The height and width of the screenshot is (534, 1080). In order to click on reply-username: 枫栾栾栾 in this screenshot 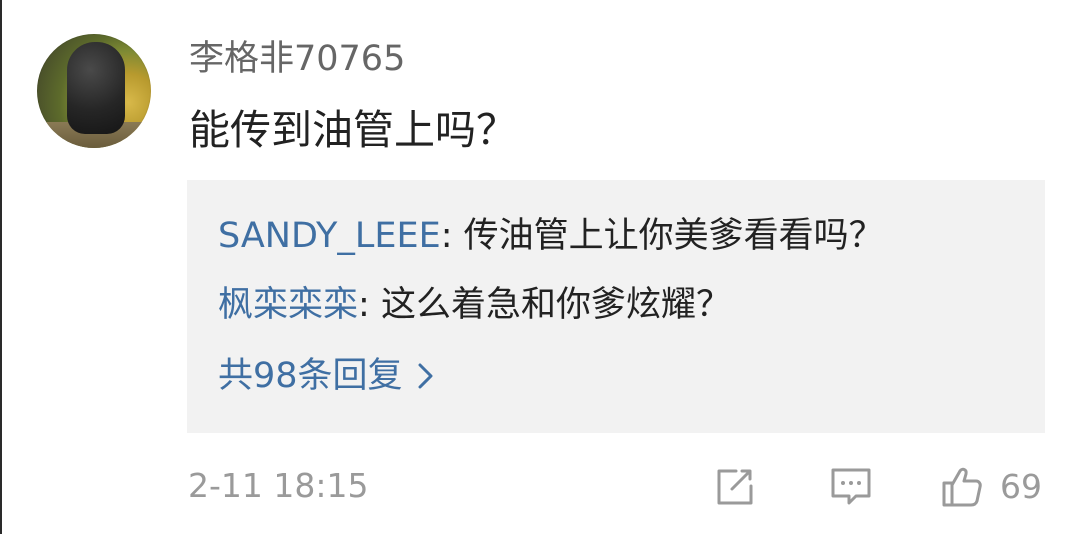, I will do `click(288, 305)`.